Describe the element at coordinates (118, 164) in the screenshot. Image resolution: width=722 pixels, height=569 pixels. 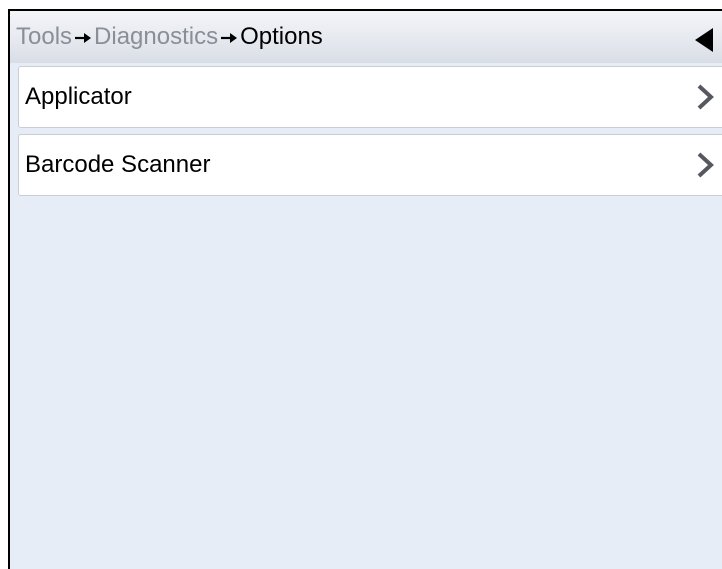
I see `list-item-label: Barcode Scanner` at that location.